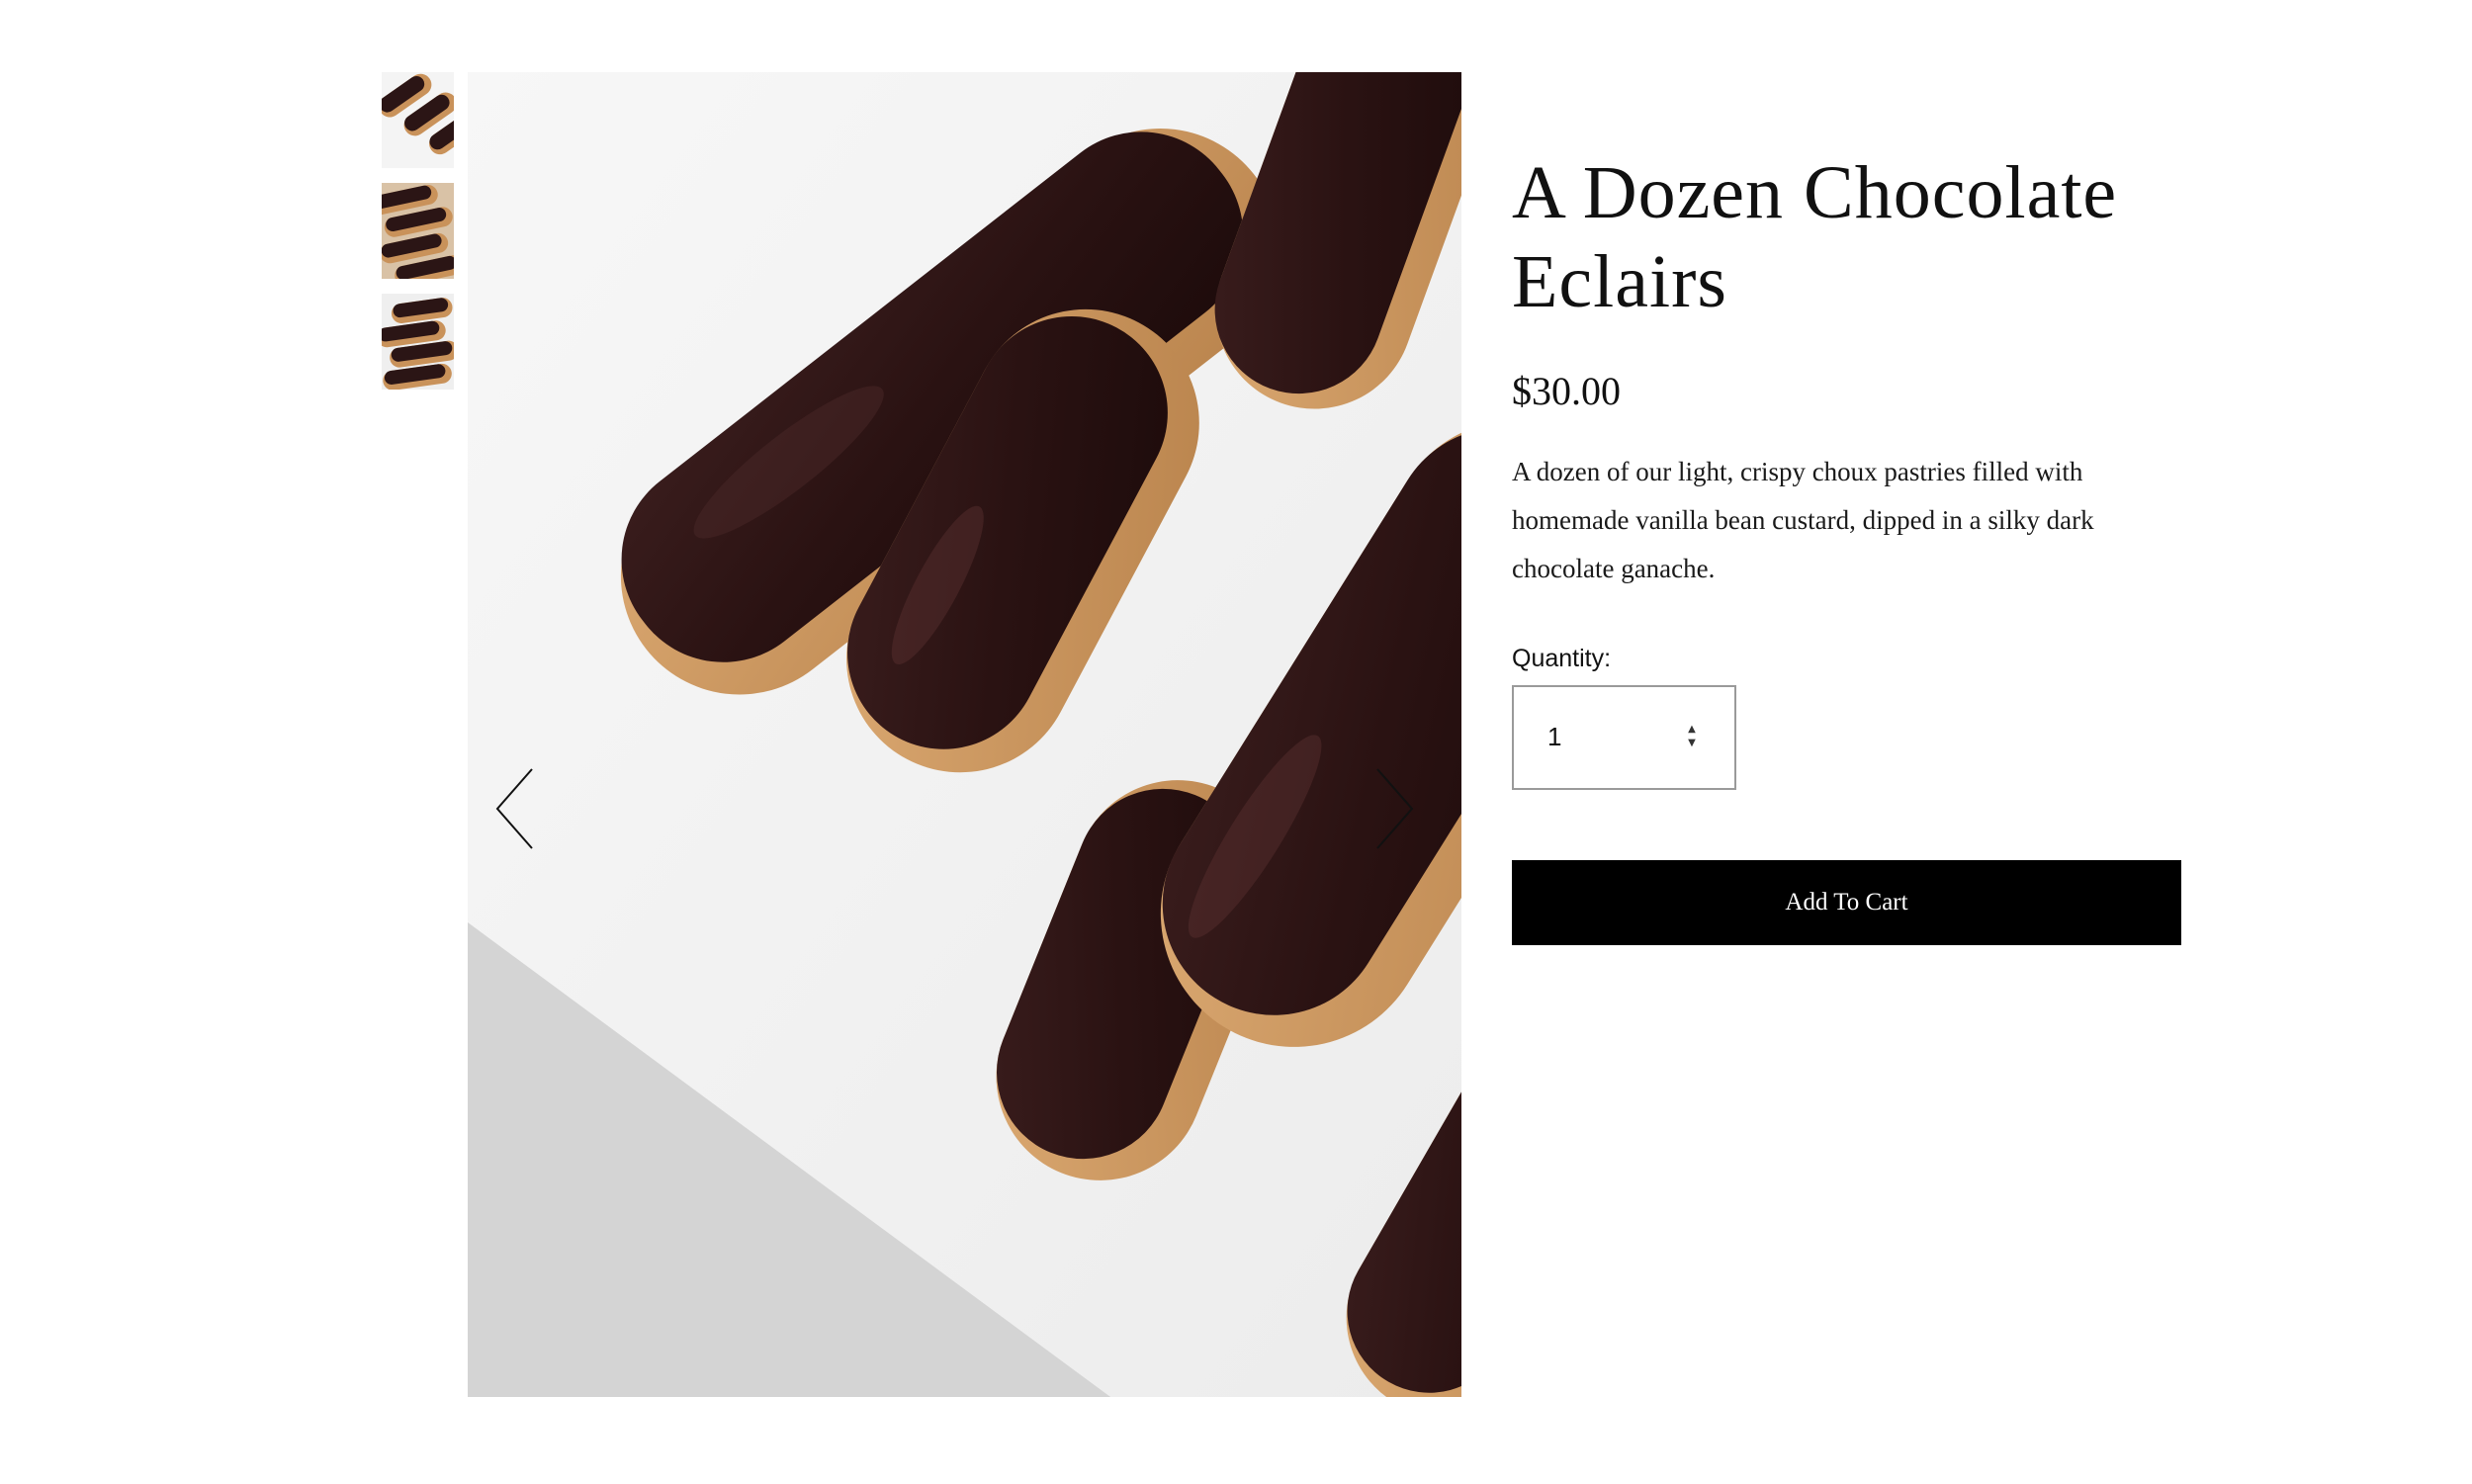  What do you see at coordinates (1846, 902) in the screenshot?
I see `add-to-cart-button: Add To Cart` at bounding box center [1846, 902].